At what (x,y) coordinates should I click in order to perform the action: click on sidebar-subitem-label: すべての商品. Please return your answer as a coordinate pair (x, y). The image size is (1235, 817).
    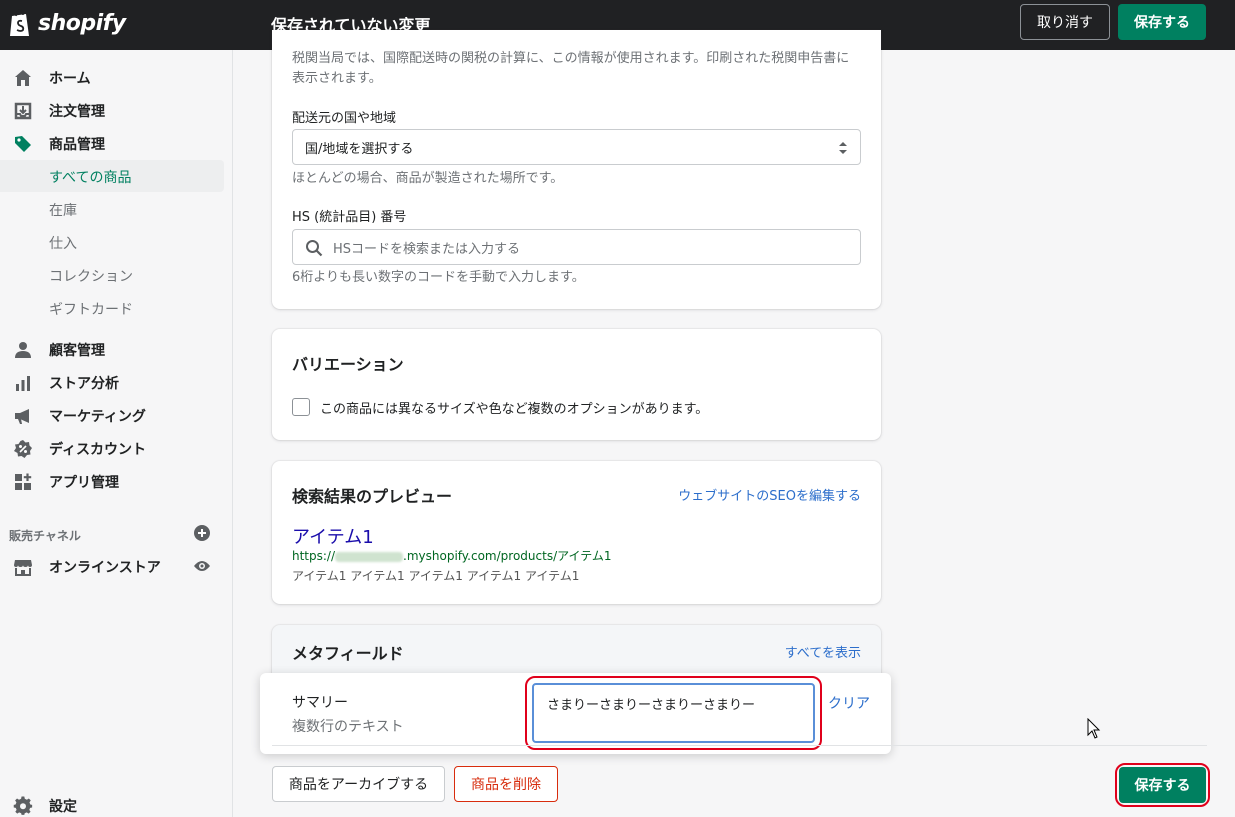
    Looking at the image, I should click on (90, 178).